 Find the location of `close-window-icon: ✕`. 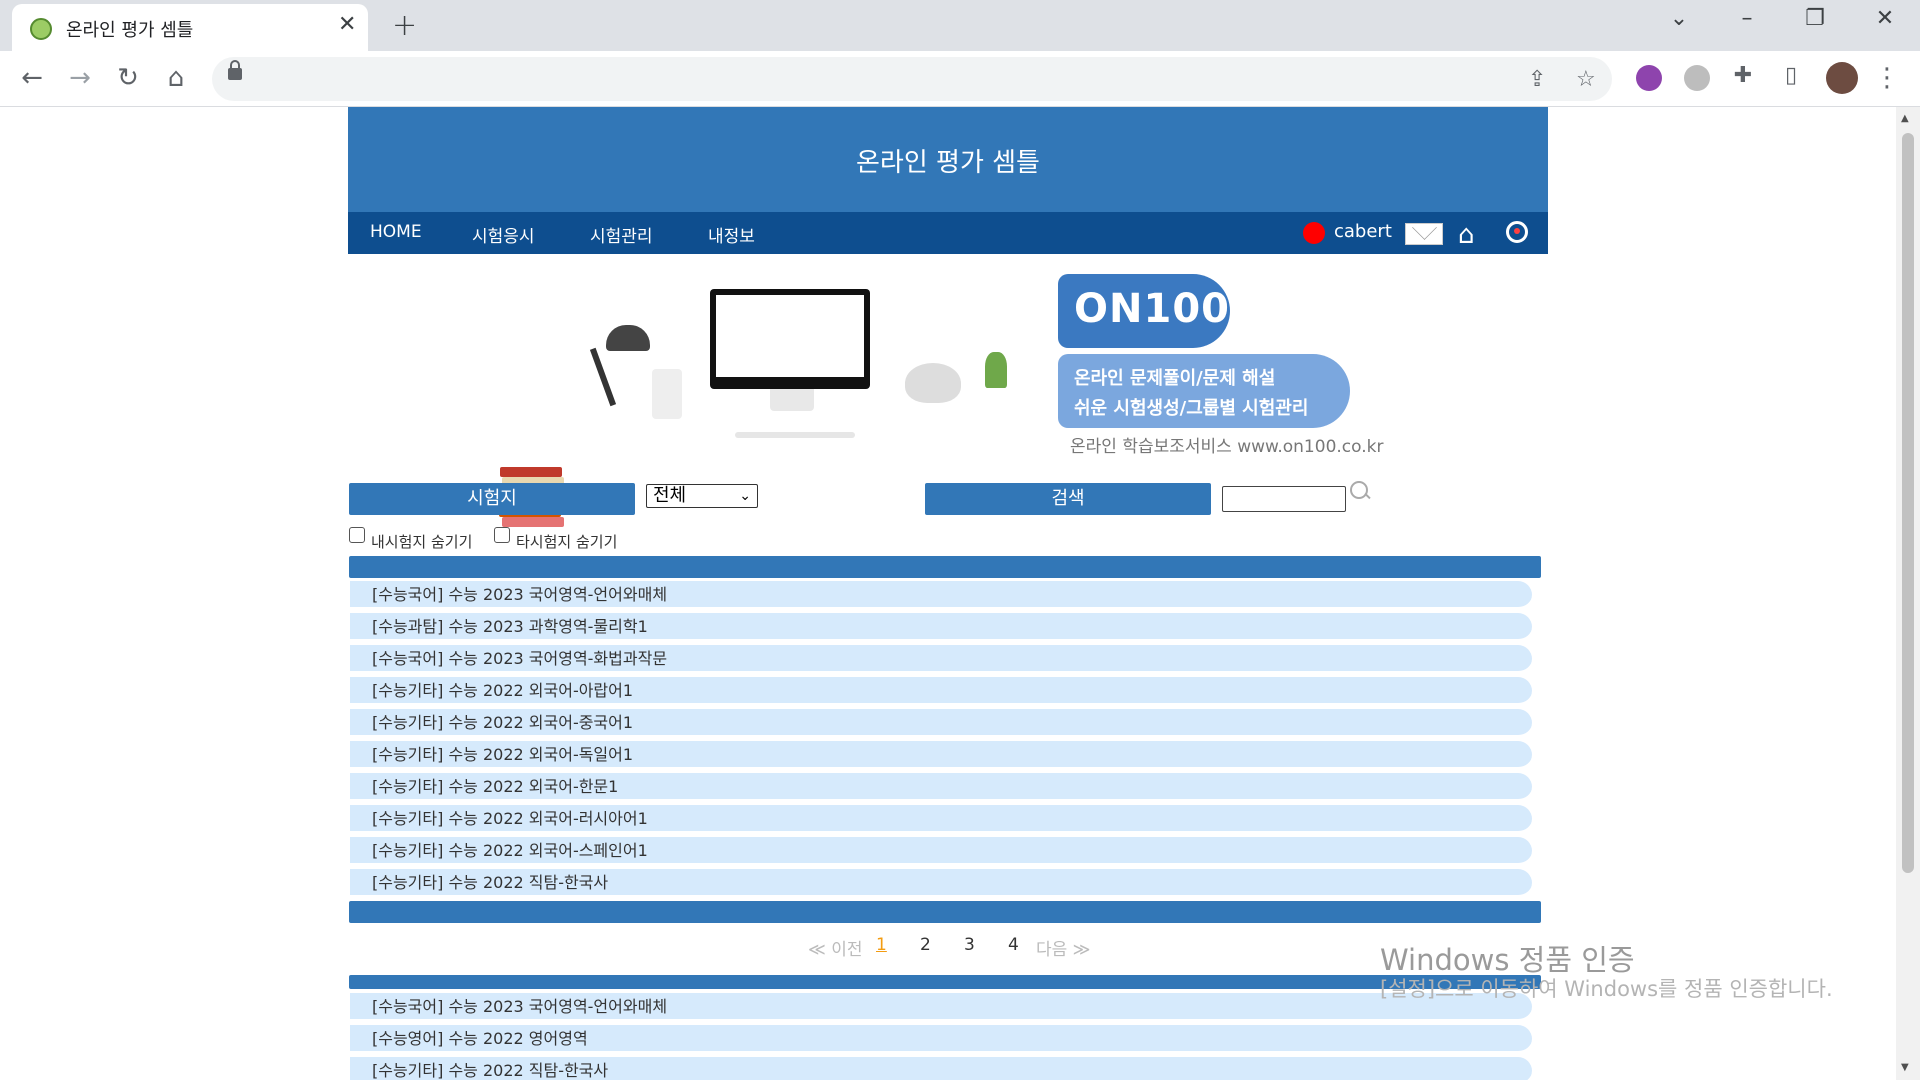

close-window-icon: ✕ is located at coordinates (1885, 18).